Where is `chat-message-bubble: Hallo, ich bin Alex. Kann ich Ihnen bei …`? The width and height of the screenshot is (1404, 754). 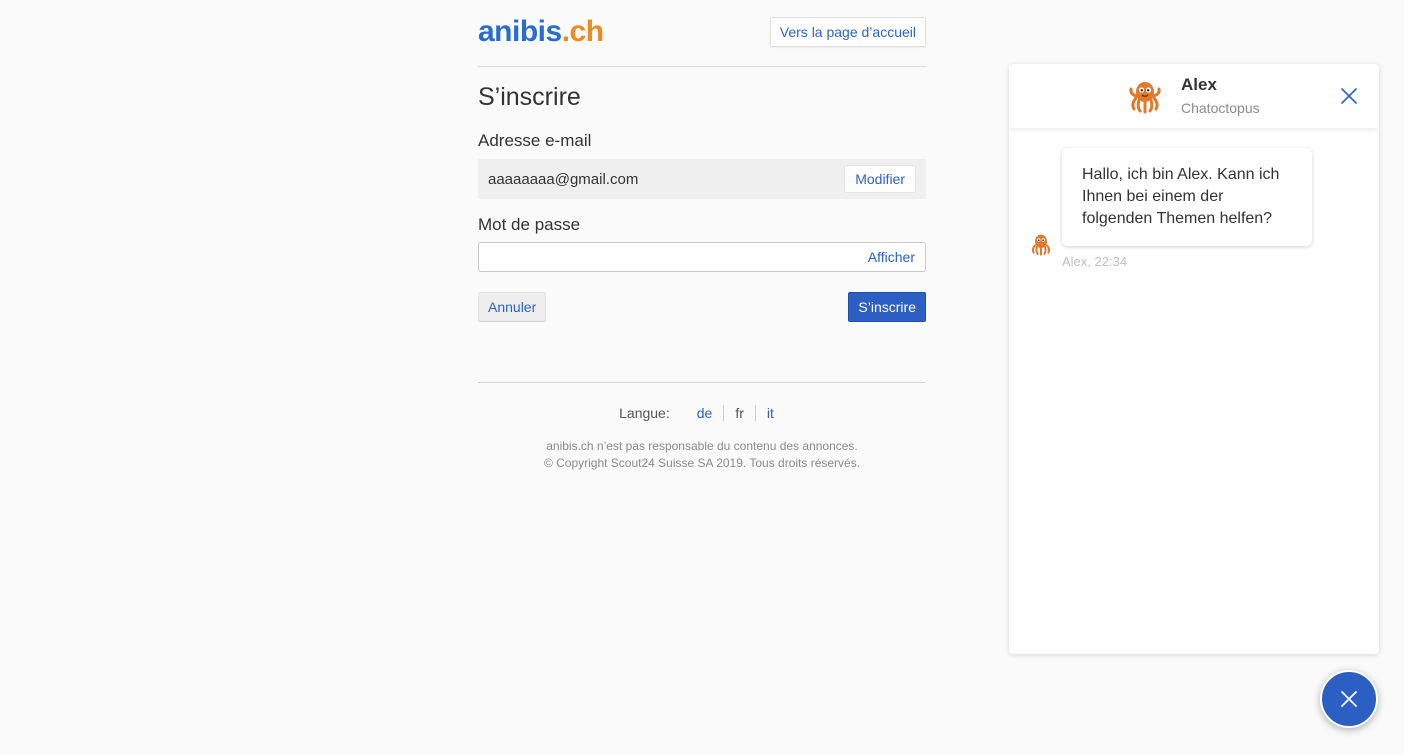
chat-message-bubble: Hallo, ich bin Alex. Kann ich Ihnen bei … is located at coordinates (1187, 197).